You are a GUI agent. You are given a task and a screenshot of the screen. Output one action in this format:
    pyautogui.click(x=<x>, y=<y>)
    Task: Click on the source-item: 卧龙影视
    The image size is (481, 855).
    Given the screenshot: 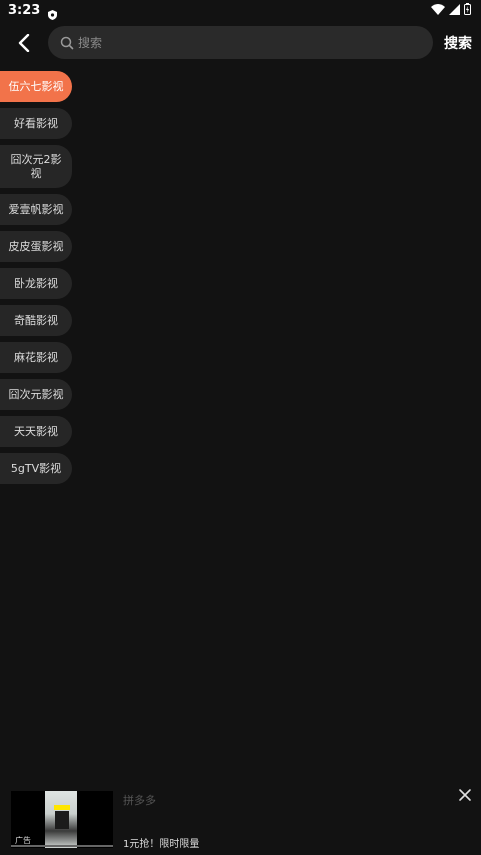 What is the action you would take?
    pyautogui.click(x=36, y=283)
    